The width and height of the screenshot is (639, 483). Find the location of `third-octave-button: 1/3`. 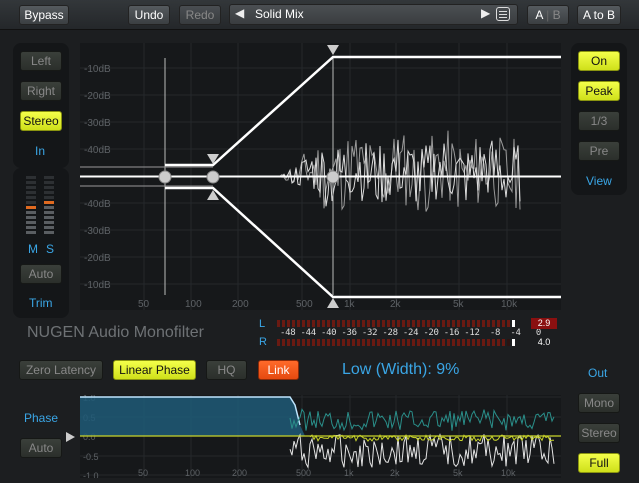

third-octave-button: 1/3 is located at coordinates (599, 121).